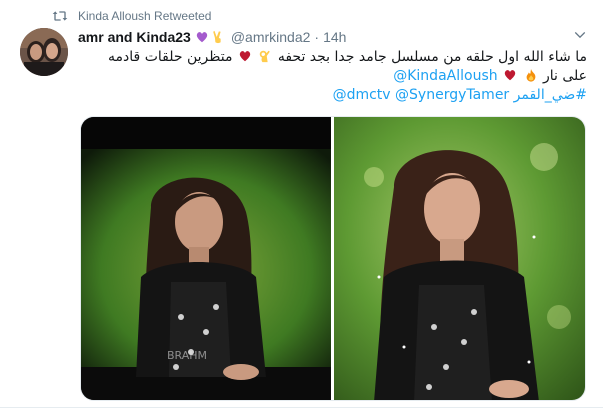 The width and height of the screenshot is (603, 408). What do you see at coordinates (187, 355) in the screenshot?
I see `photo-watermark: BRAHM` at bounding box center [187, 355].